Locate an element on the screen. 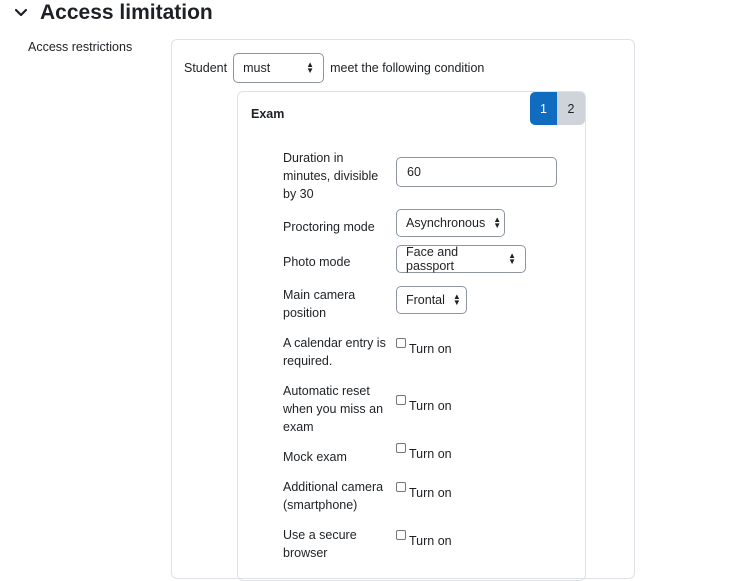 The image size is (755, 581). auto-reset-label: Automatic reset when you miss an exam is located at coordinates (333, 409).